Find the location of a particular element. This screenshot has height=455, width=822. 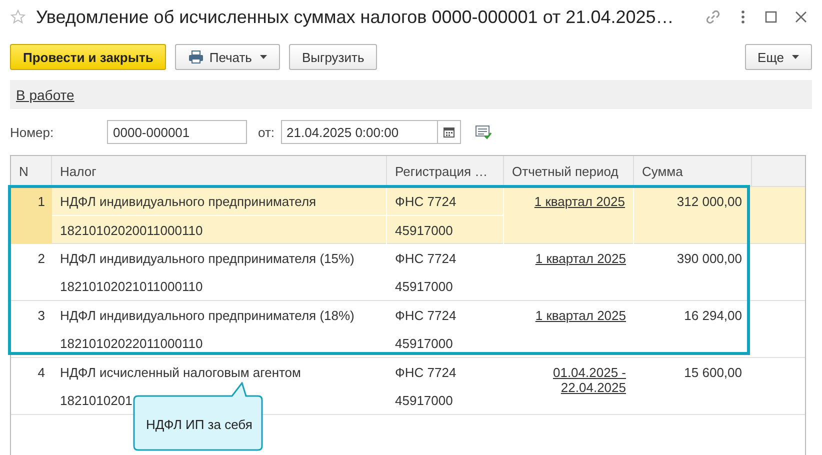

number-field: 0000-000001 is located at coordinates (177, 132).